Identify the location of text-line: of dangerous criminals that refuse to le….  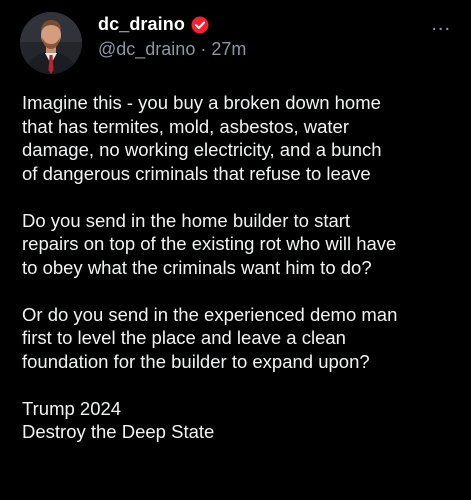
(196, 173).